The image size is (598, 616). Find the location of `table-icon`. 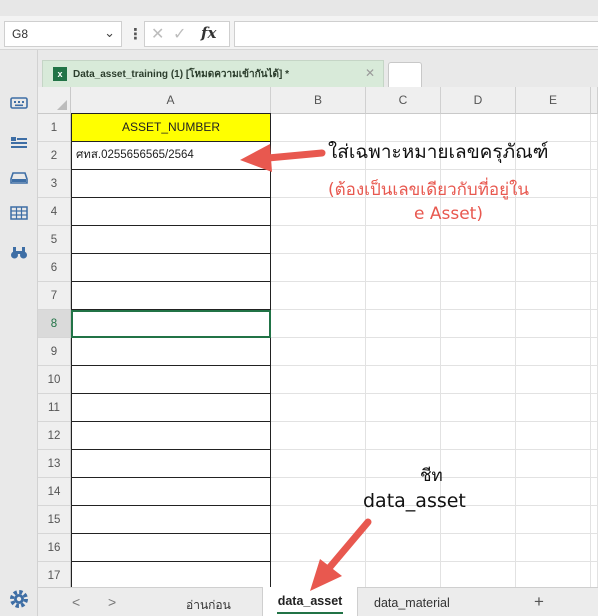

table-icon is located at coordinates (19, 214).